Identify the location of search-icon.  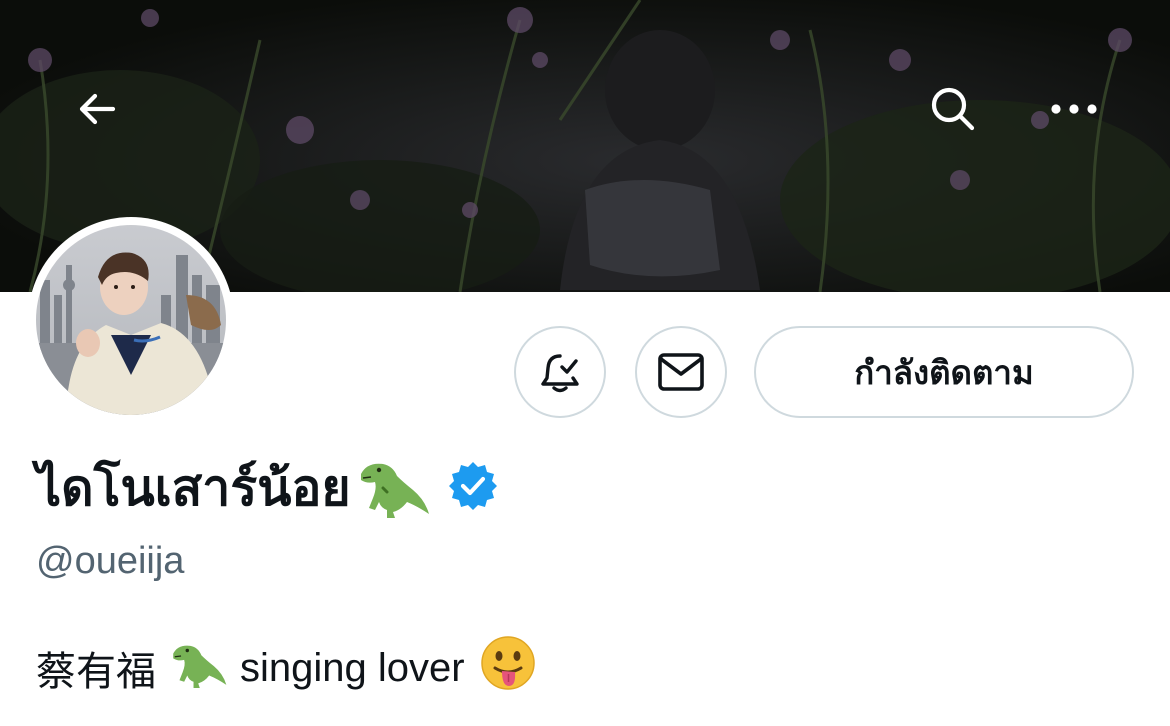
(953, 109).